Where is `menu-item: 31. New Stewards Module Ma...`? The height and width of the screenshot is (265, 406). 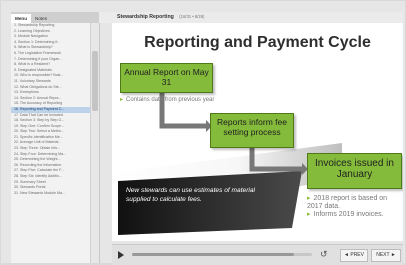 menu-item: 31. New Stewards Module Ma... is located at coordinates (51, 194).